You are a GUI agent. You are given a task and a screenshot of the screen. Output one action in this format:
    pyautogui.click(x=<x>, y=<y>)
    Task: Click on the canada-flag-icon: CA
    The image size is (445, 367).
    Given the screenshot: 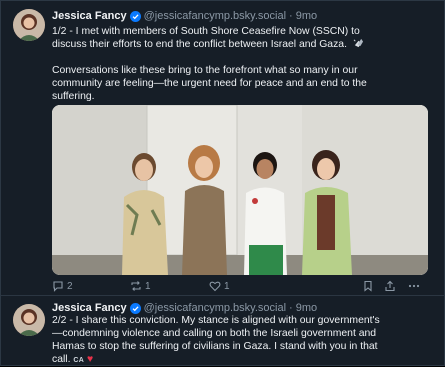 What is the action you would take?
    pyautogui.click(x=79, y=360)
    